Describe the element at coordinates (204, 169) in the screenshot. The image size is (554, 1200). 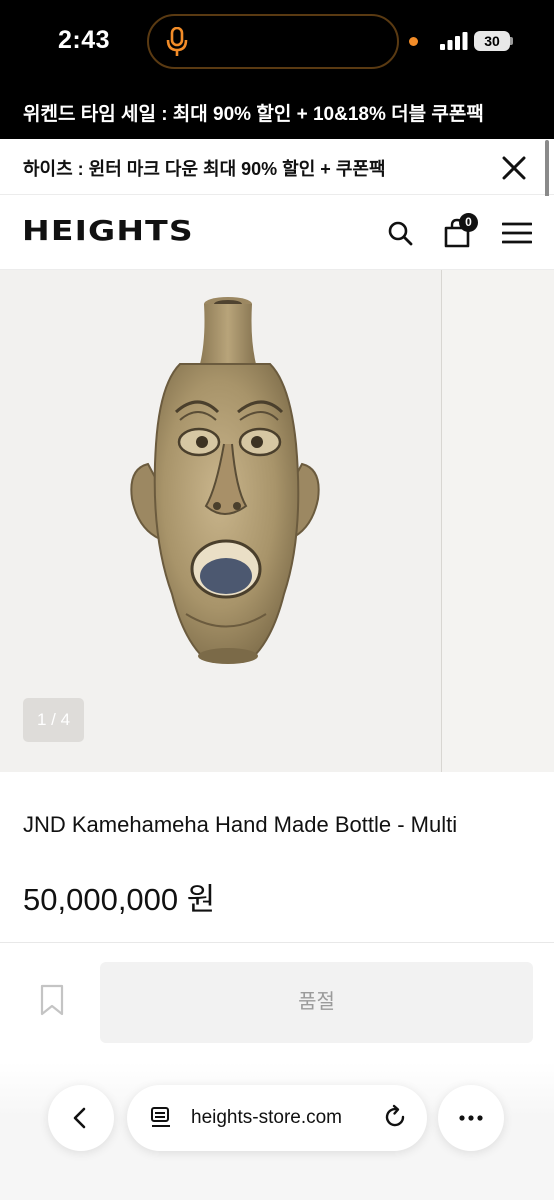
I see `promo-bar-text: 하이츠 : 윈터 마크 다운 최대 90% 할인 + 쿠폰팩` at that location.